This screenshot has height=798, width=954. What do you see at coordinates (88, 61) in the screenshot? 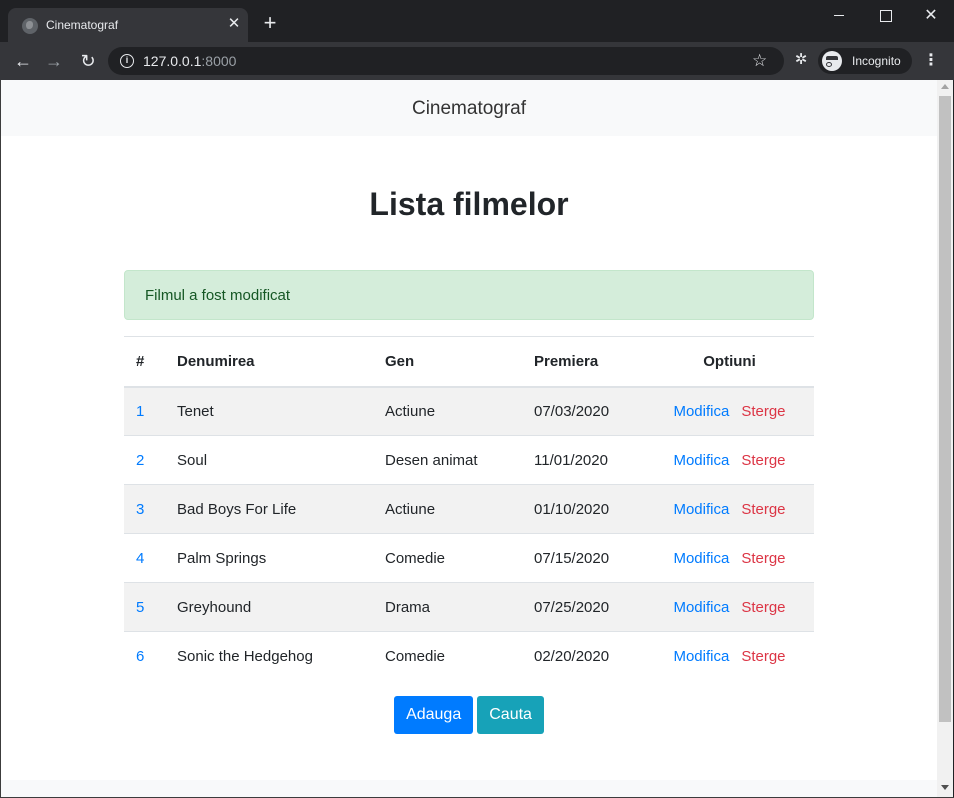
I see `reload-icon: ↻` at bounding box center [88, 61].